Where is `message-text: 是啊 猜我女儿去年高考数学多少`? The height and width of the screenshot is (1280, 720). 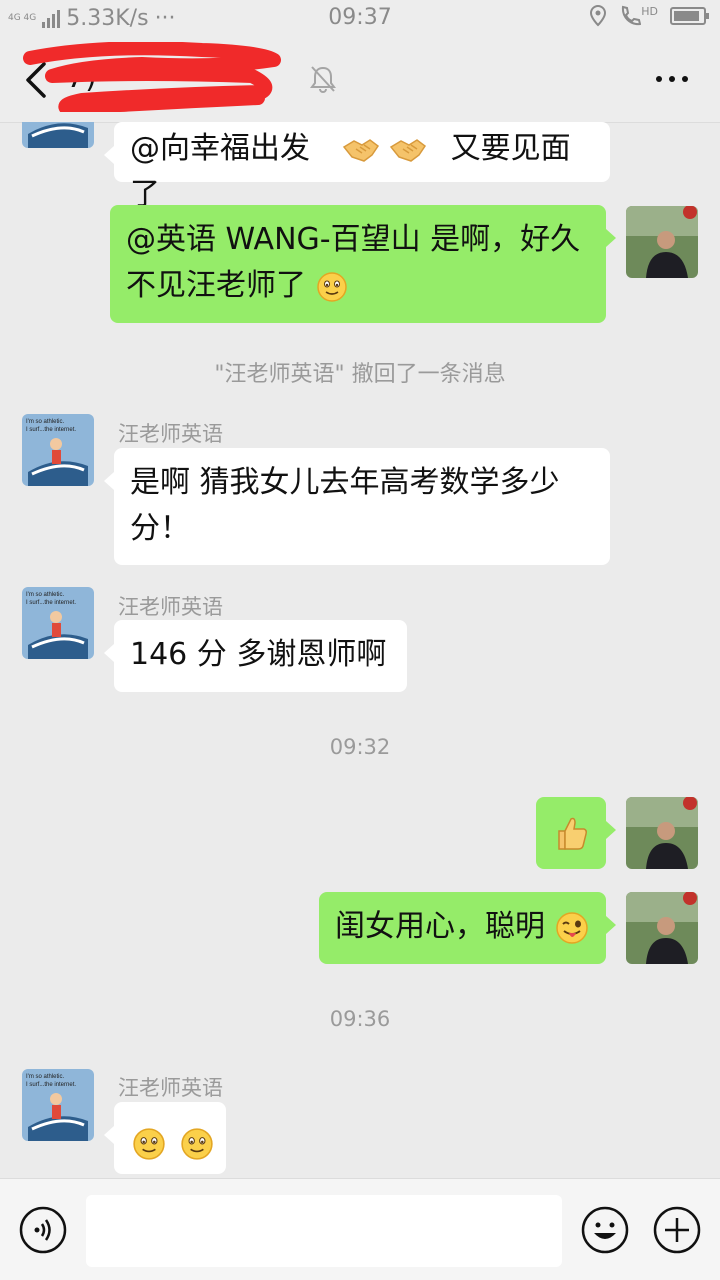
message-text: 是啊 猜我女儿去年高考数学多少 is located at coordinates (345, 482).